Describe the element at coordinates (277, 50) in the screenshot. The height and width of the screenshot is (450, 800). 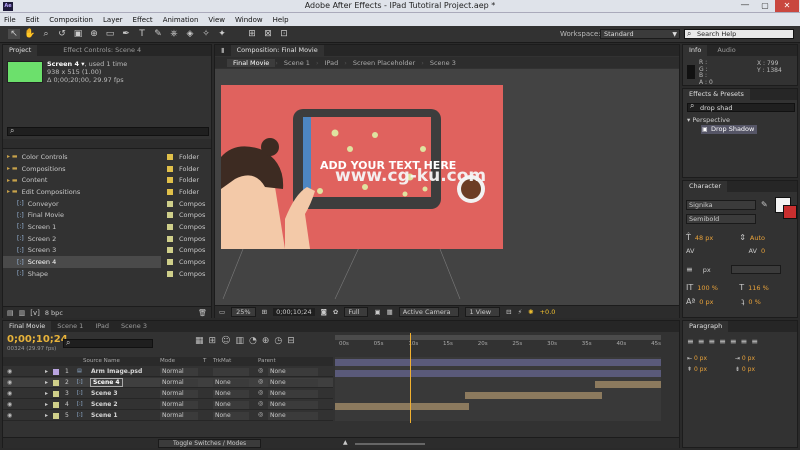
I see `tab-composition-final-movie: Composition: Final Movie` at that location.